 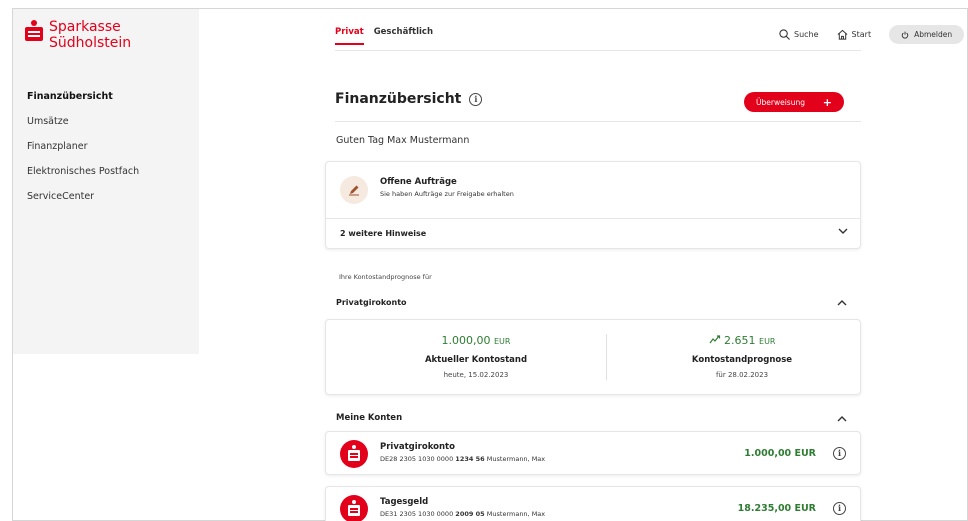 What do you see at coordinates (83, 103) in the screenshot?
I see `sidebar-item-finanzuebersicht: Finanzübersicht` at bounding box center [83, 103].